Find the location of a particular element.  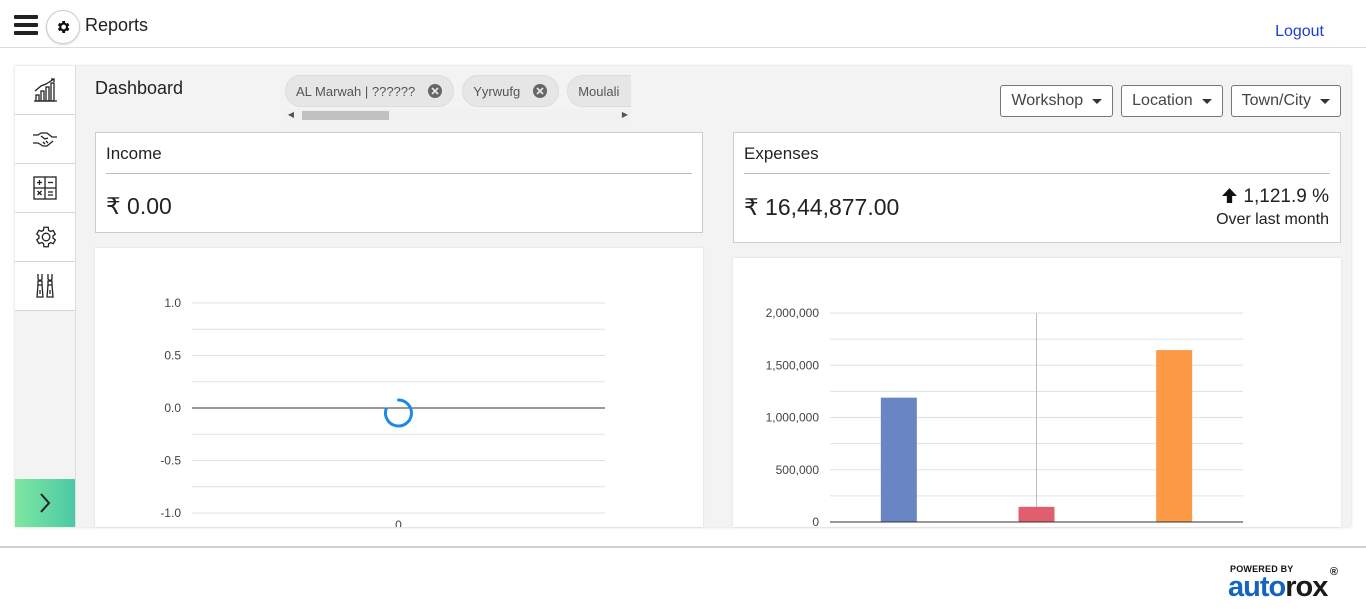

sidebar-item-settings is located at coordinates (45, 237).